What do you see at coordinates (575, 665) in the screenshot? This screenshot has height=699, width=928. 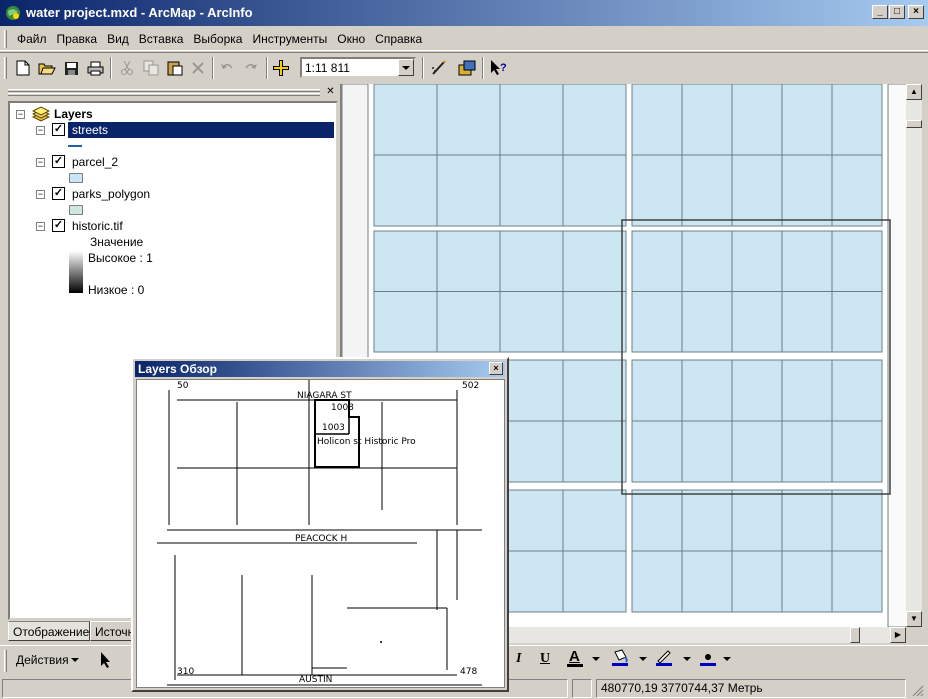 I see `font-color-swatch` at bounding box center [575, 665].